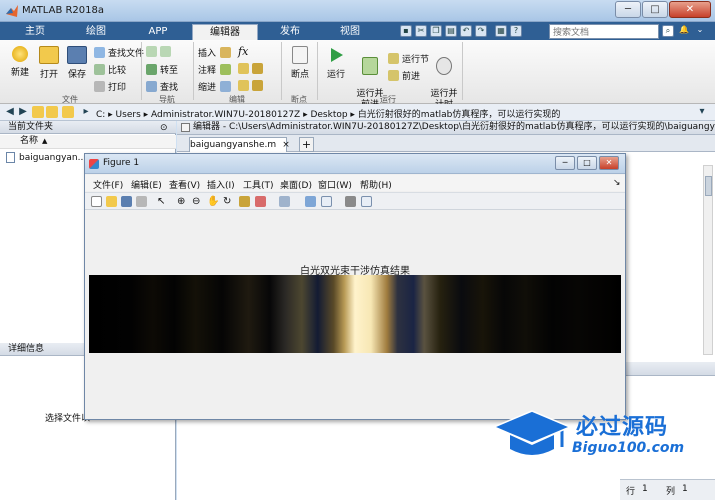 The image size is (715, 500). What do you see at coordinates (376, 184) in the screenshot?
I see `menu-help: 帮助(H)` at bounding box center [376, 184].